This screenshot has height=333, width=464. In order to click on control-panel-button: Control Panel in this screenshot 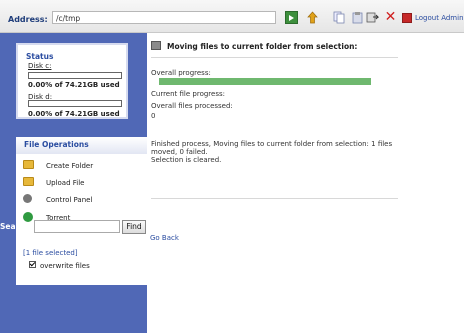, I will do `click(83, 200)`.